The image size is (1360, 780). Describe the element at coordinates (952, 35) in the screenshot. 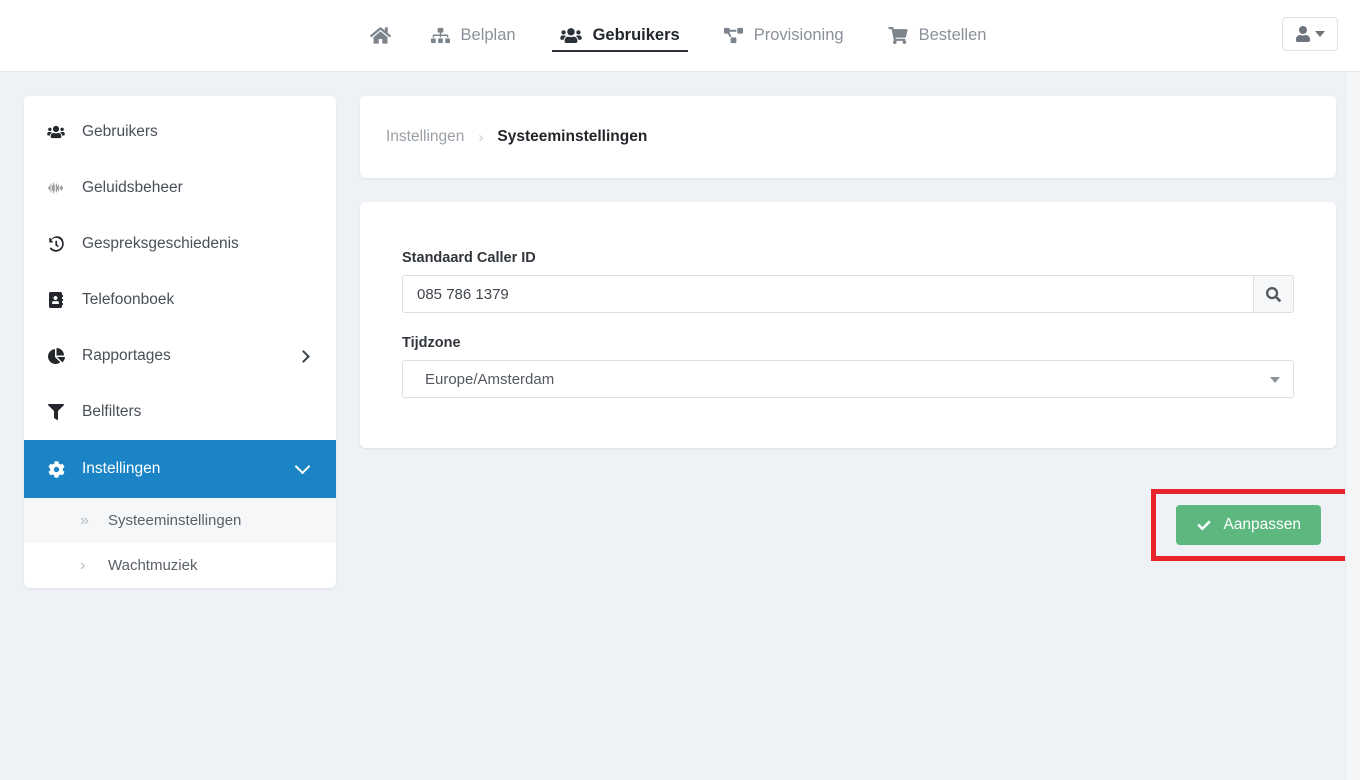

I see `nav-label: Bestellen` at that location.